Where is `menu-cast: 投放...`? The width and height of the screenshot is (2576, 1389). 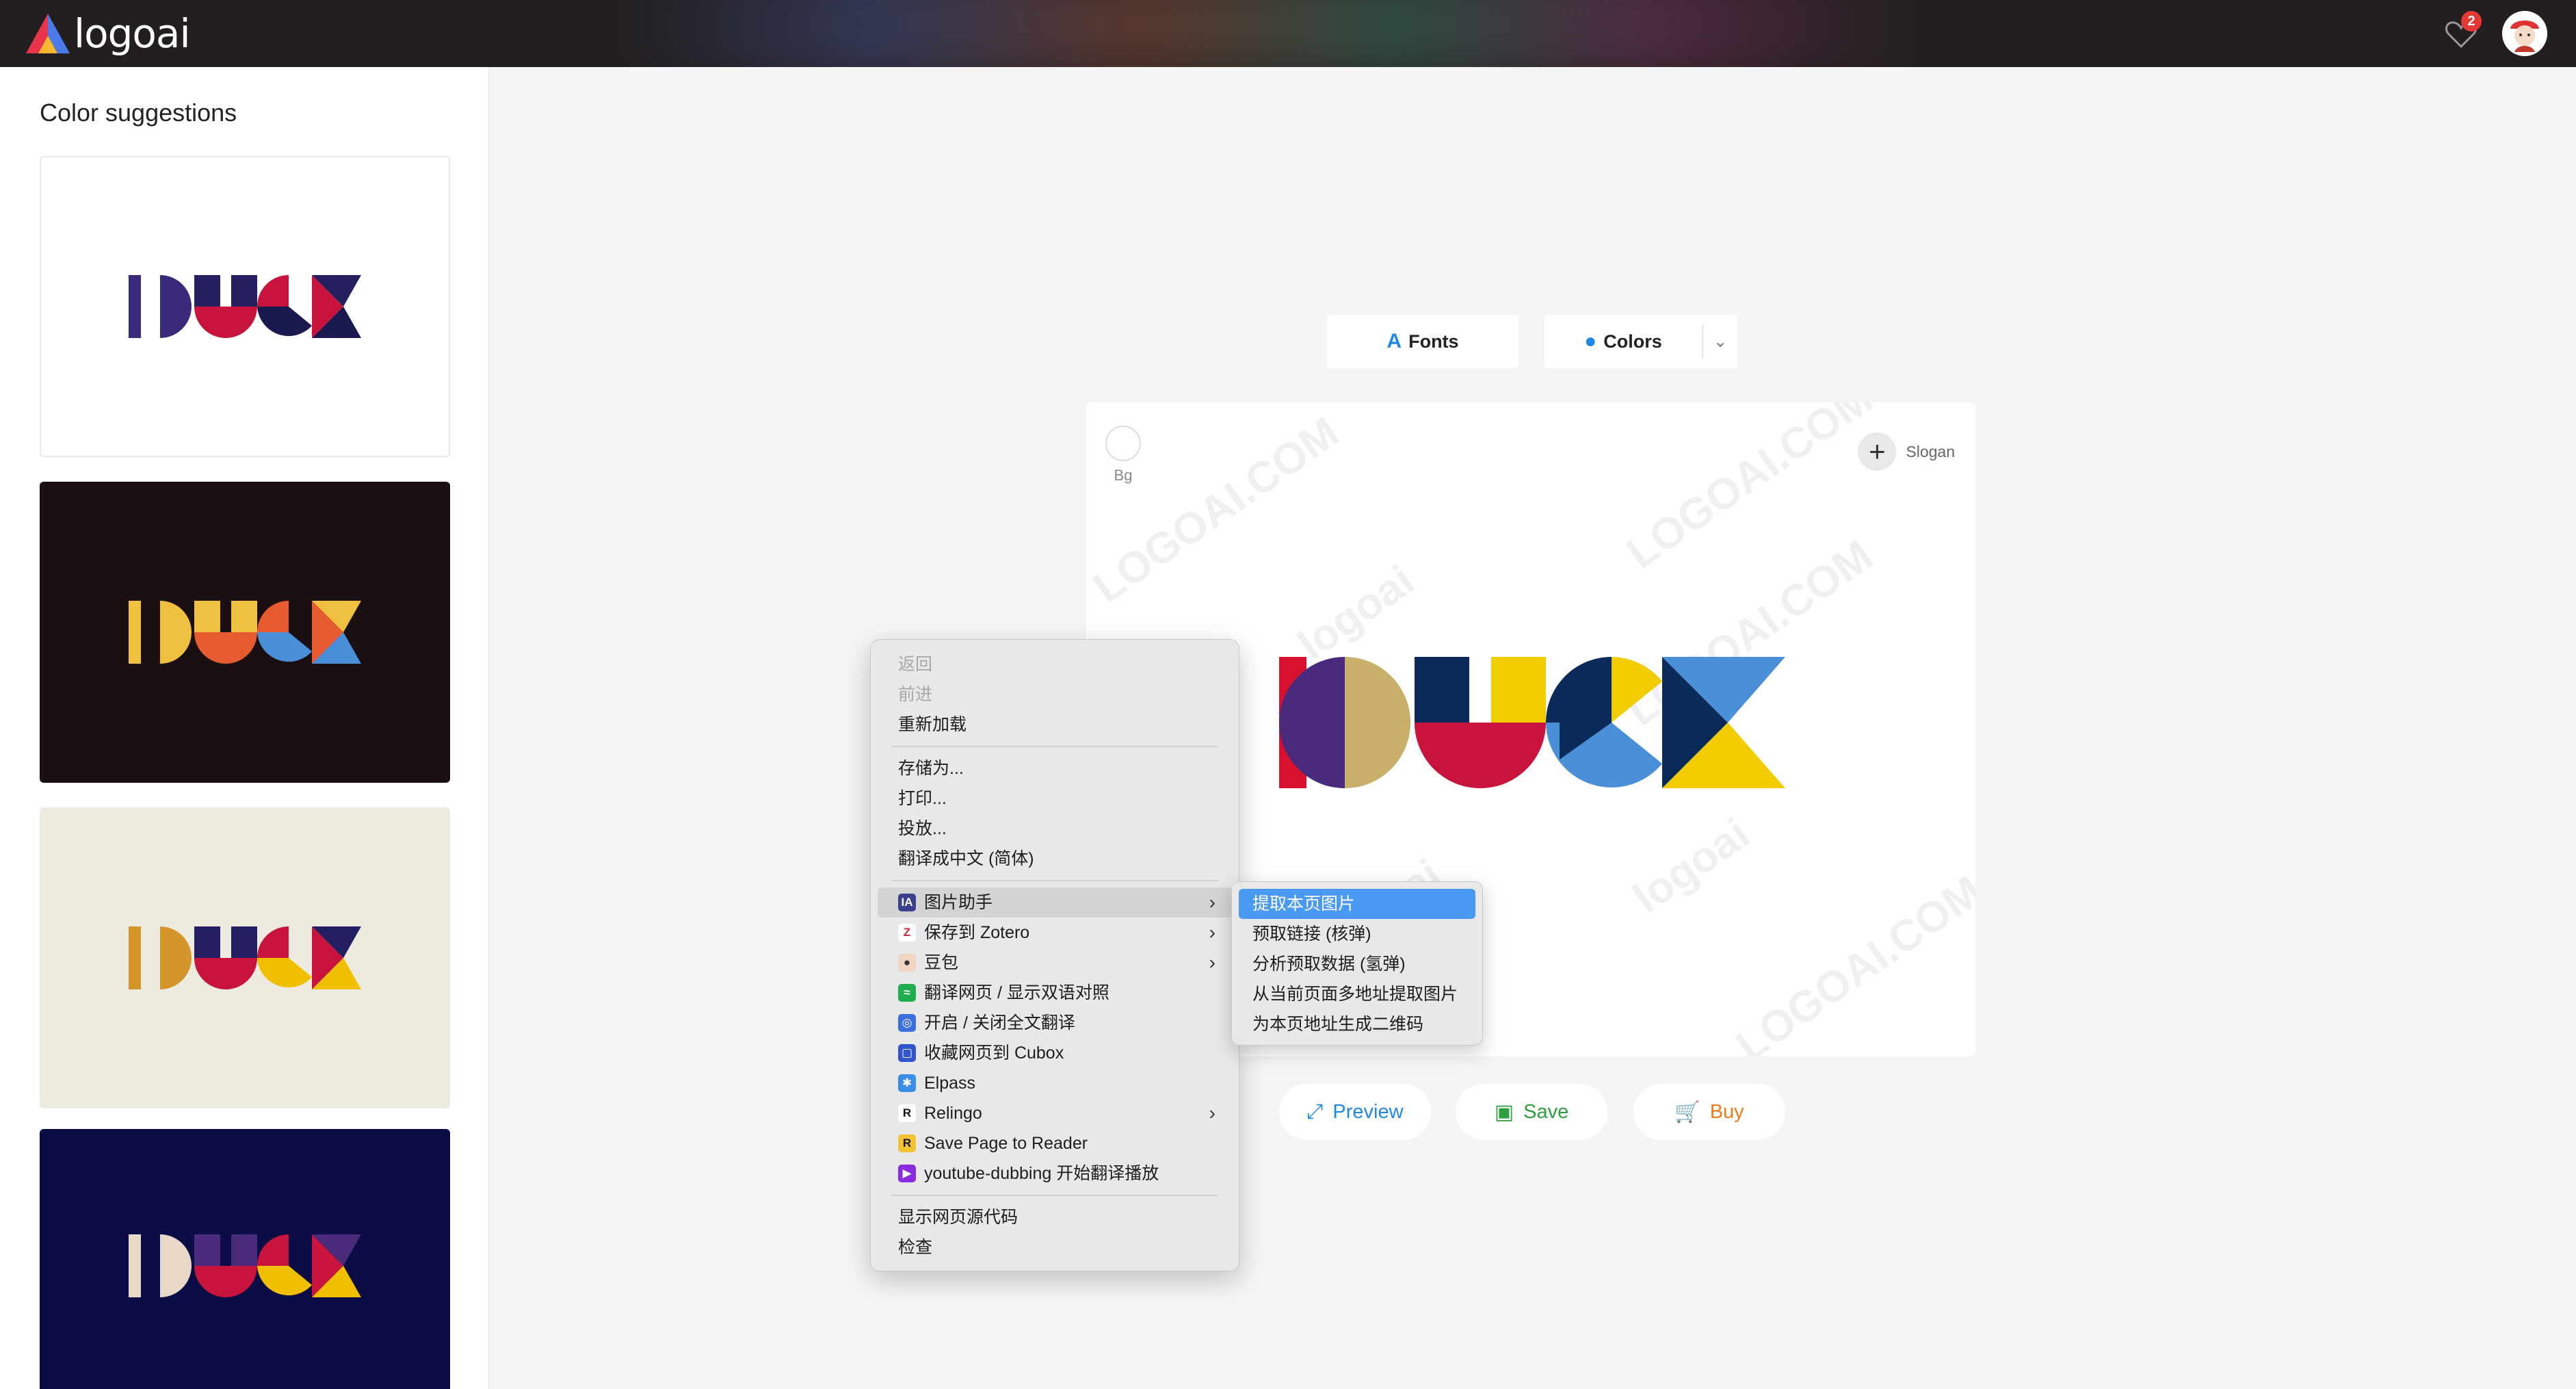
menu-cast: 投放... is located at coordinates (1055, 829).